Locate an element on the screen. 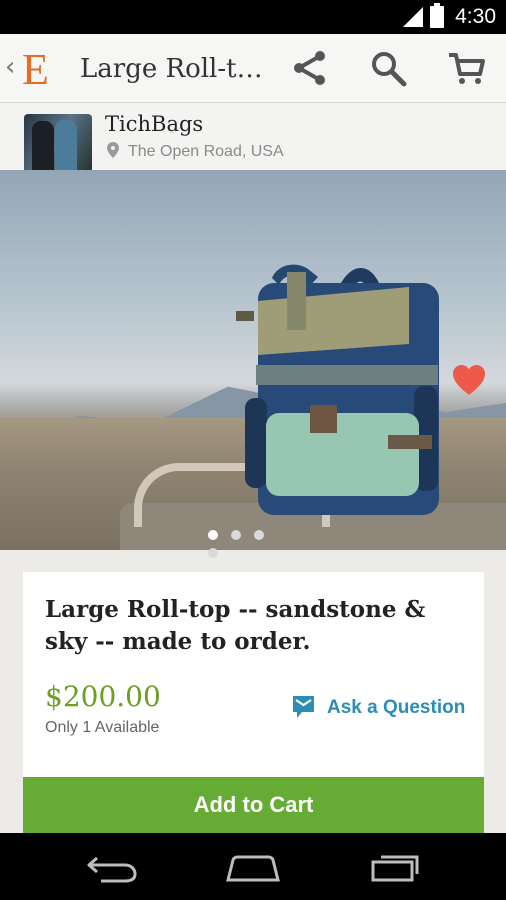 The width and height of the screenshot is (506, 900). shop-location: The Open Road, USA is located at coordinates (195, 151).